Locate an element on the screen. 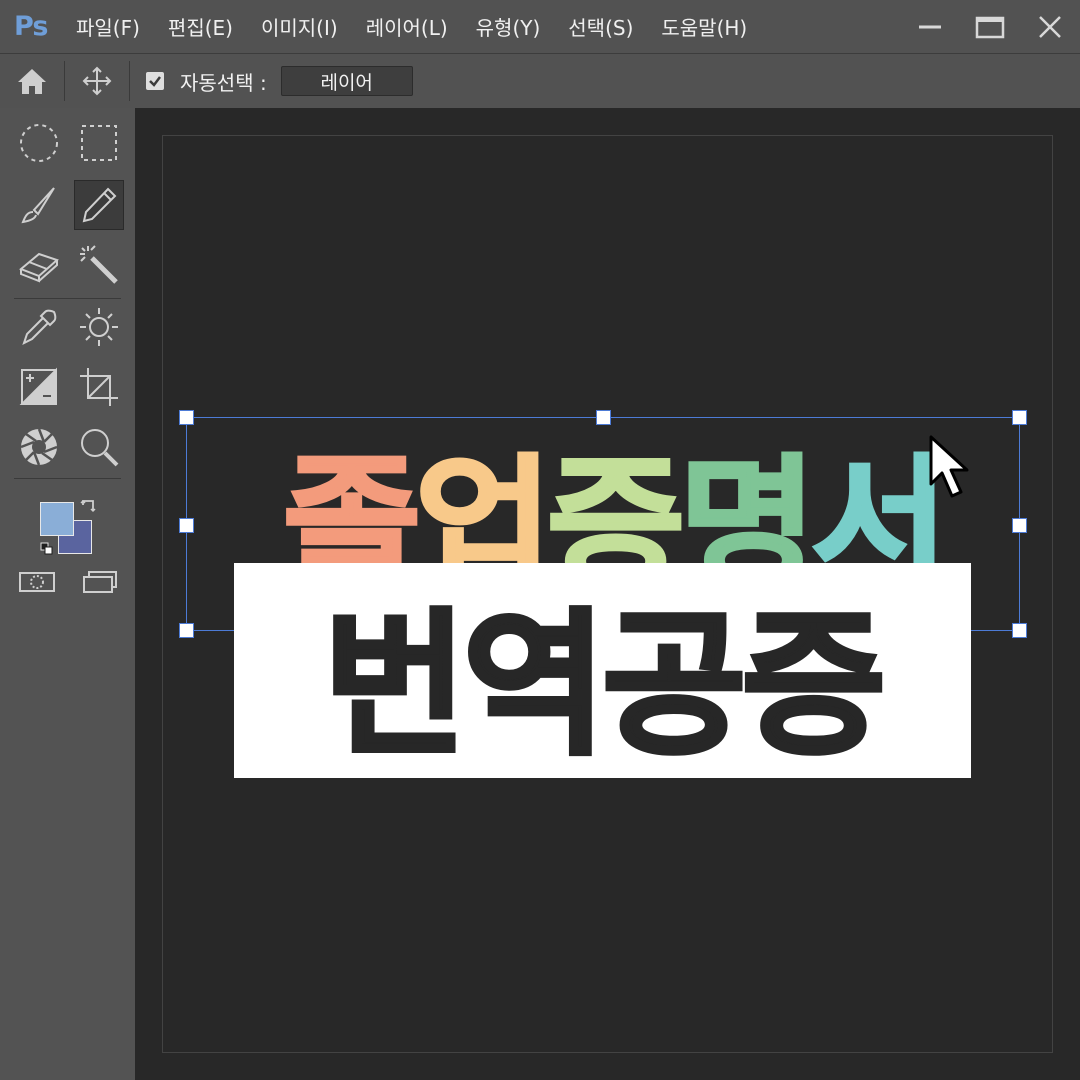 The width and height of the screenshot is (1080, 1080). transform-handle-right is located at coordinates (1019, 525).